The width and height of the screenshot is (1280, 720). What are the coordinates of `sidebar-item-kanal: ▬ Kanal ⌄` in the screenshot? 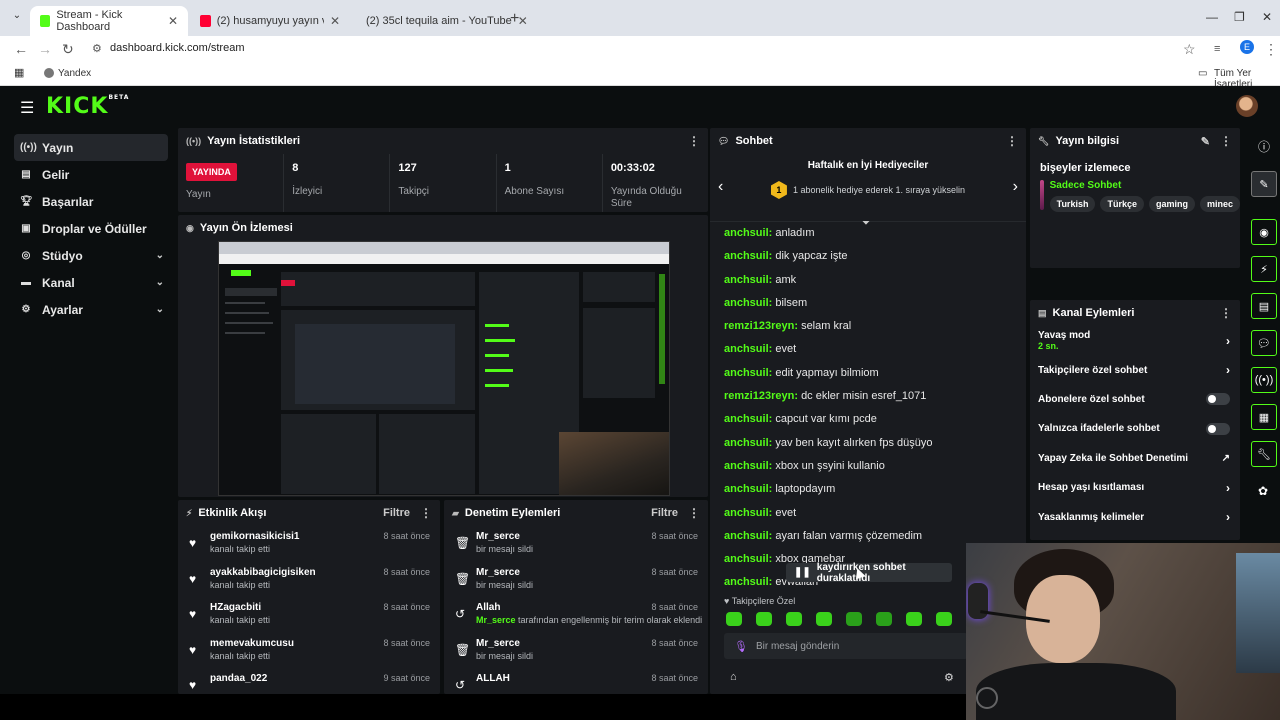 It's located at (91, 282).